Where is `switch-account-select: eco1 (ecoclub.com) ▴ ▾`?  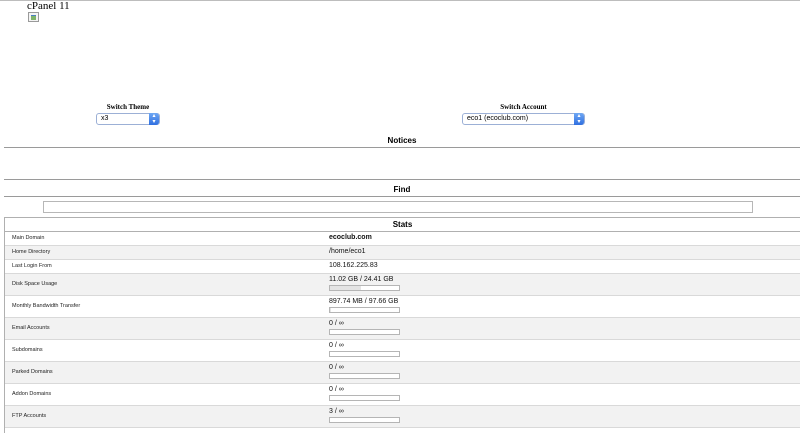
switch-account-select: eco1 (ecoclub.com) ▴ ▾ is located at coordinates (523, 119).